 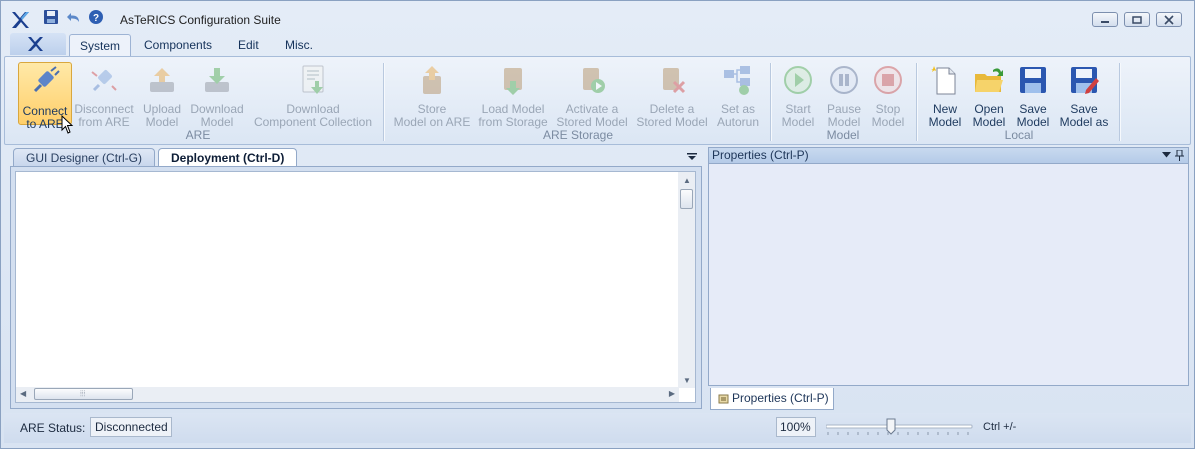 I want to click on scroll-left-arrow-icon: ◀, so click(x=23, y=393).